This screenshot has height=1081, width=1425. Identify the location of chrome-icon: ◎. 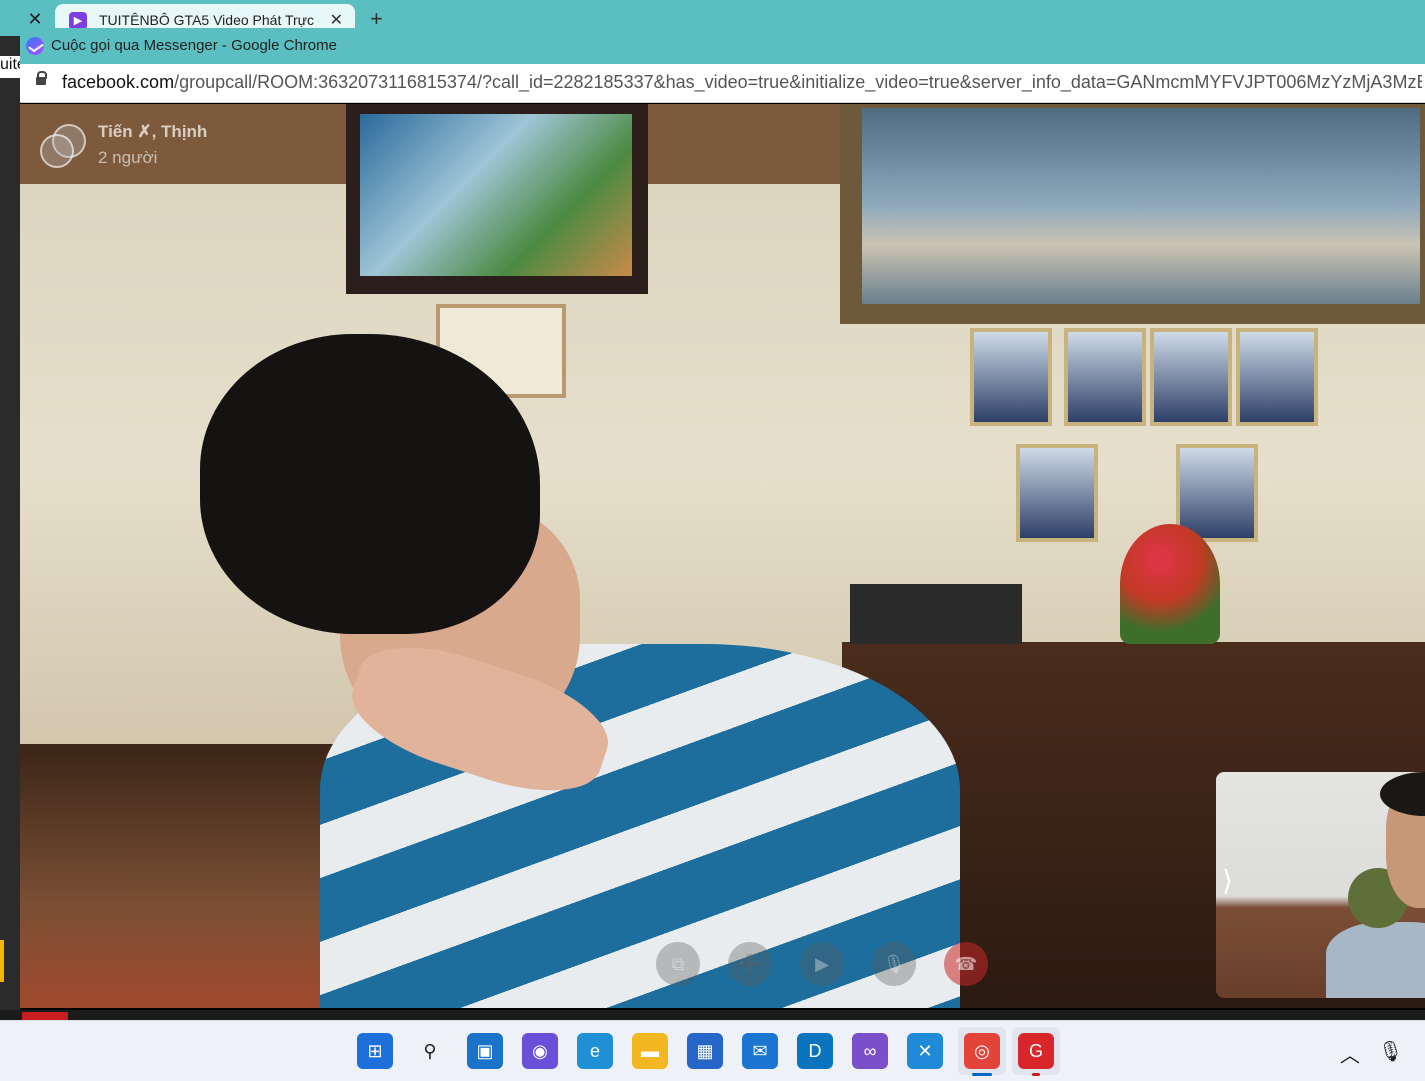
(982, 1051).